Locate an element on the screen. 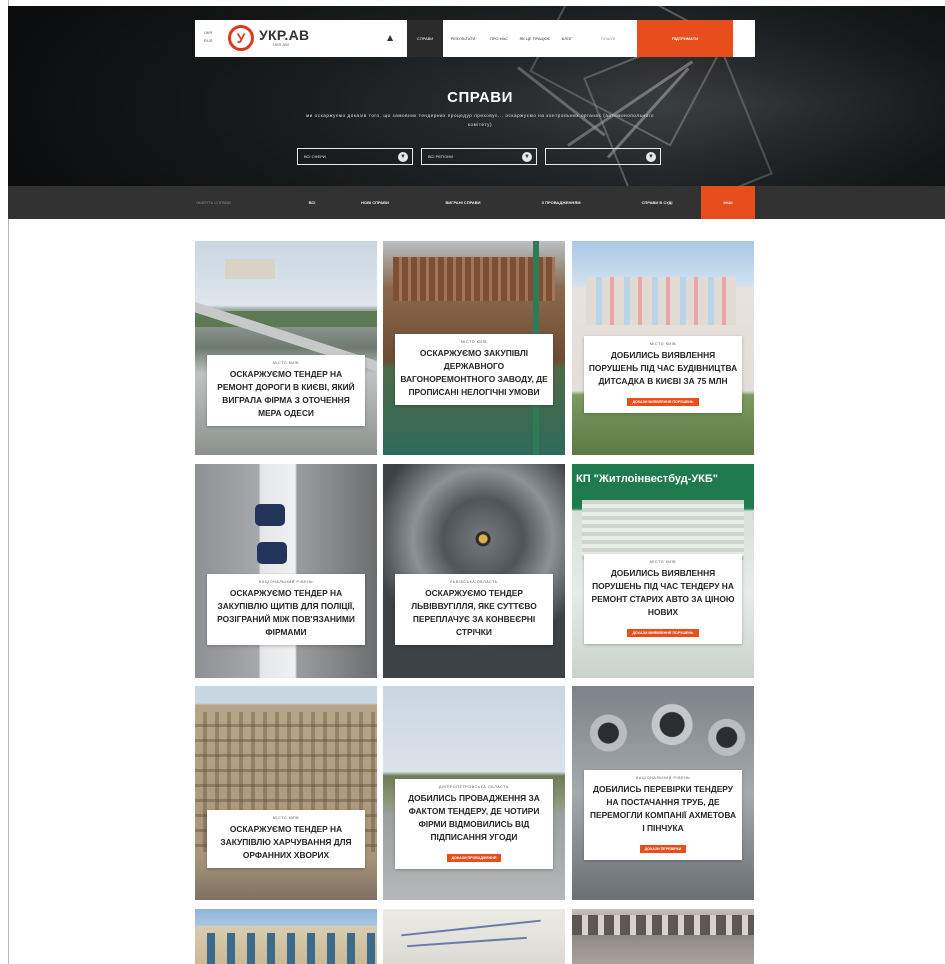 Image resolution: width=945 pixels, height=964 pixels. logo-block: UKR RUS У УКР.АВ UKR.AW ▲ is located at coordinates (301, 38).